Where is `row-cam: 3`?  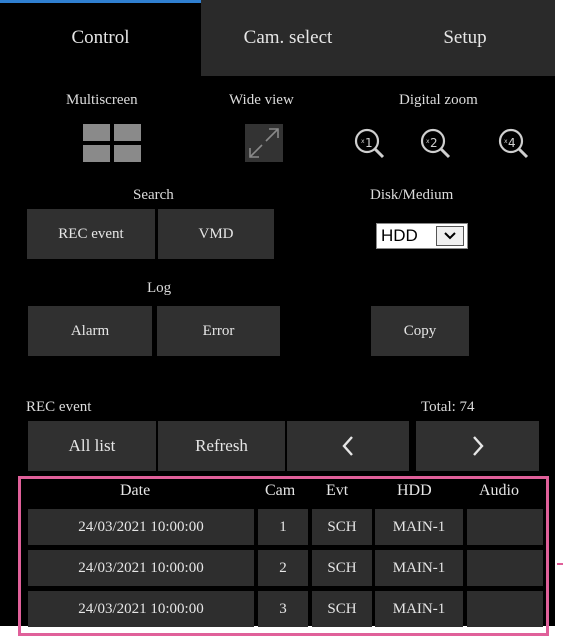 row-cam: 3 is located at coordinates (283, 609).